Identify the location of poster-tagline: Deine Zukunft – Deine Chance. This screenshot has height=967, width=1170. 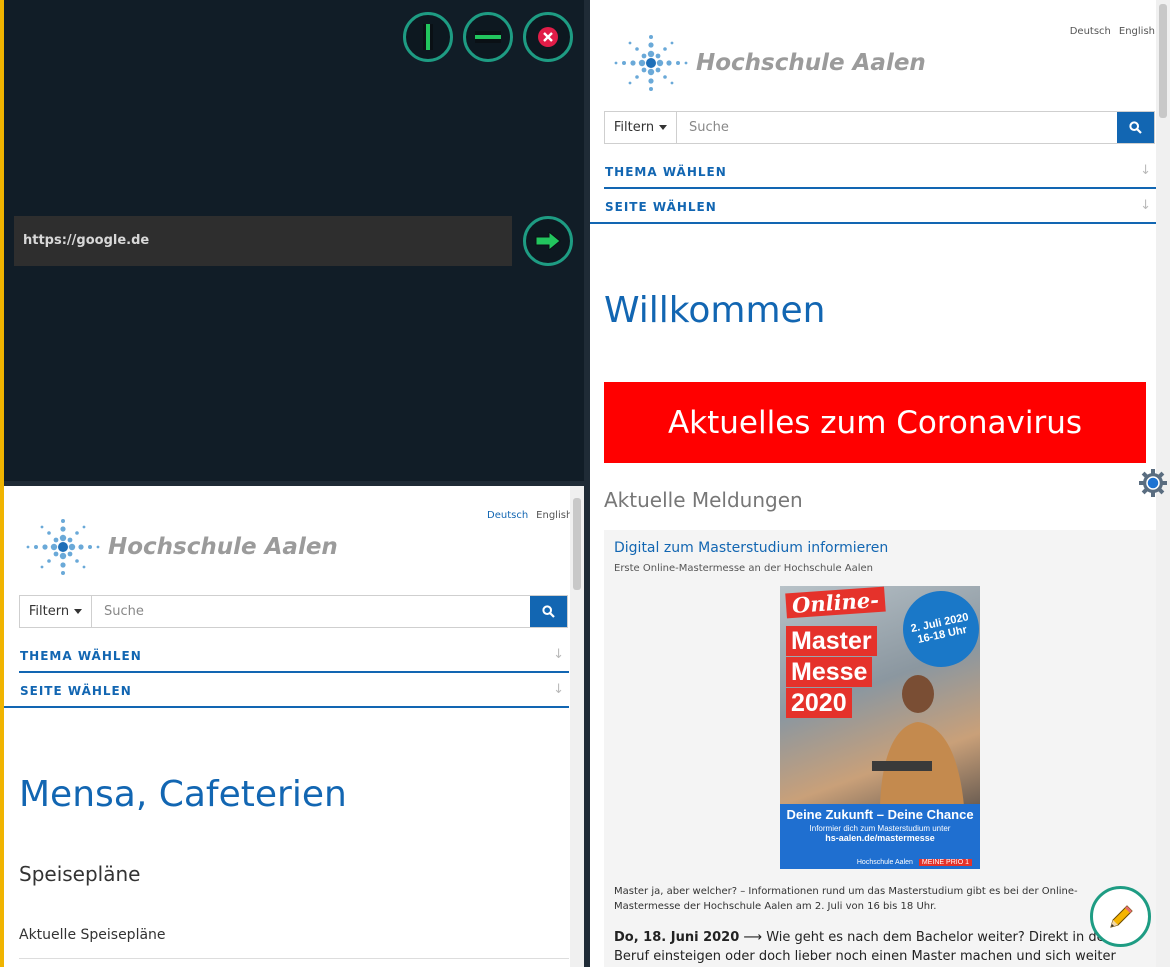
(880, 814).